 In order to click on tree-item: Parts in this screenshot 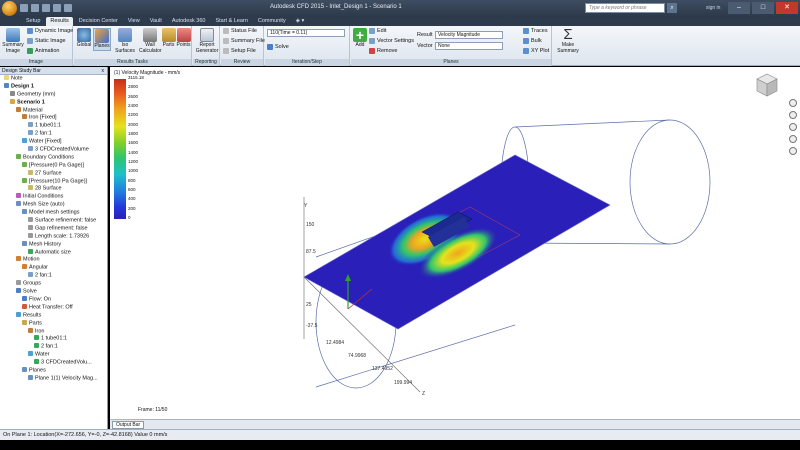, I will do `click(53, 323)`.